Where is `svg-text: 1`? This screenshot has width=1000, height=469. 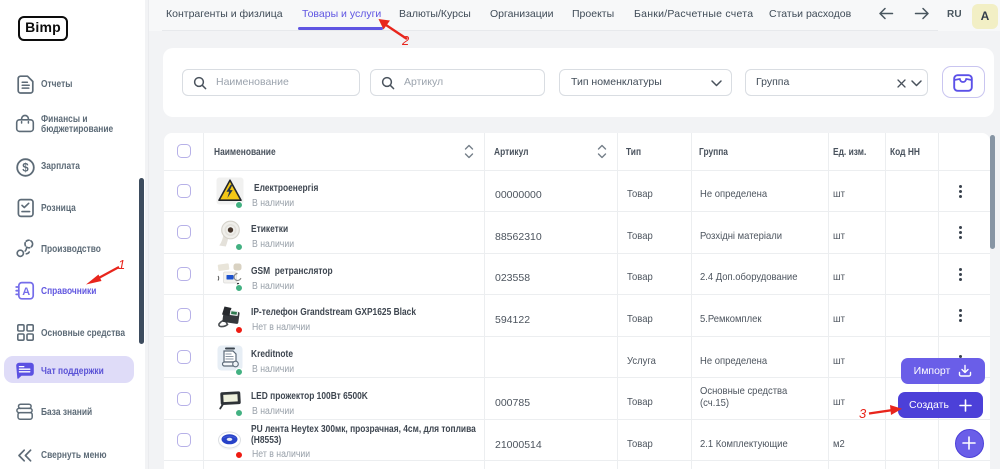 svg-text: 1 is located at coordinates (121, 264).